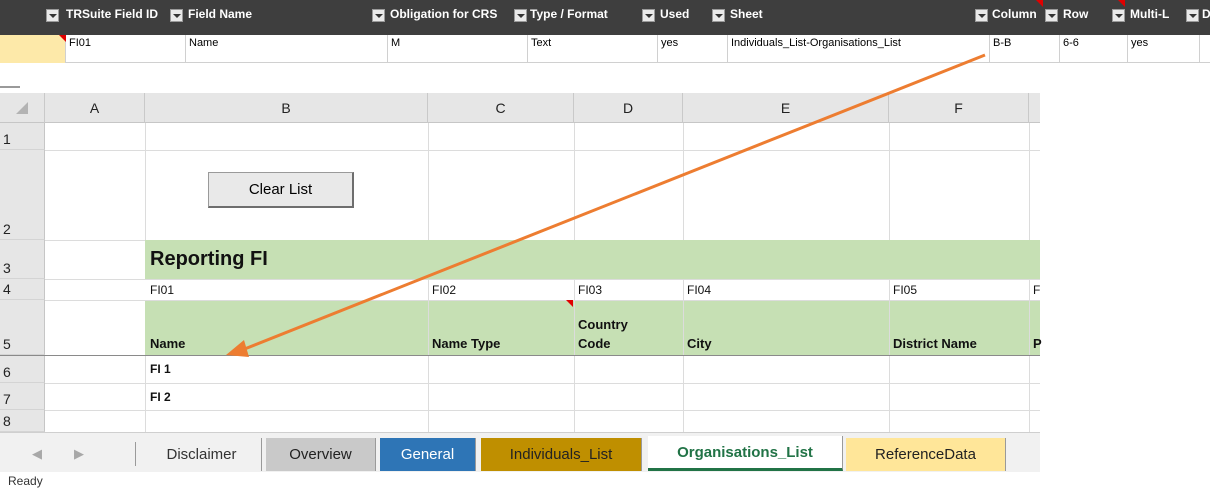 This screenshot has width=1210, height=488. What do you see at coordinates (209, 259) in the screenshot?
I see `section-title: Reporting FI` at bounding box center [209, 259].